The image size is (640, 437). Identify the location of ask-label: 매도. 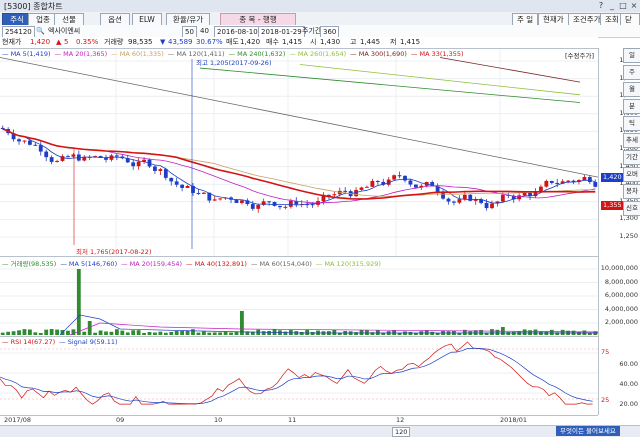
(232, 42).